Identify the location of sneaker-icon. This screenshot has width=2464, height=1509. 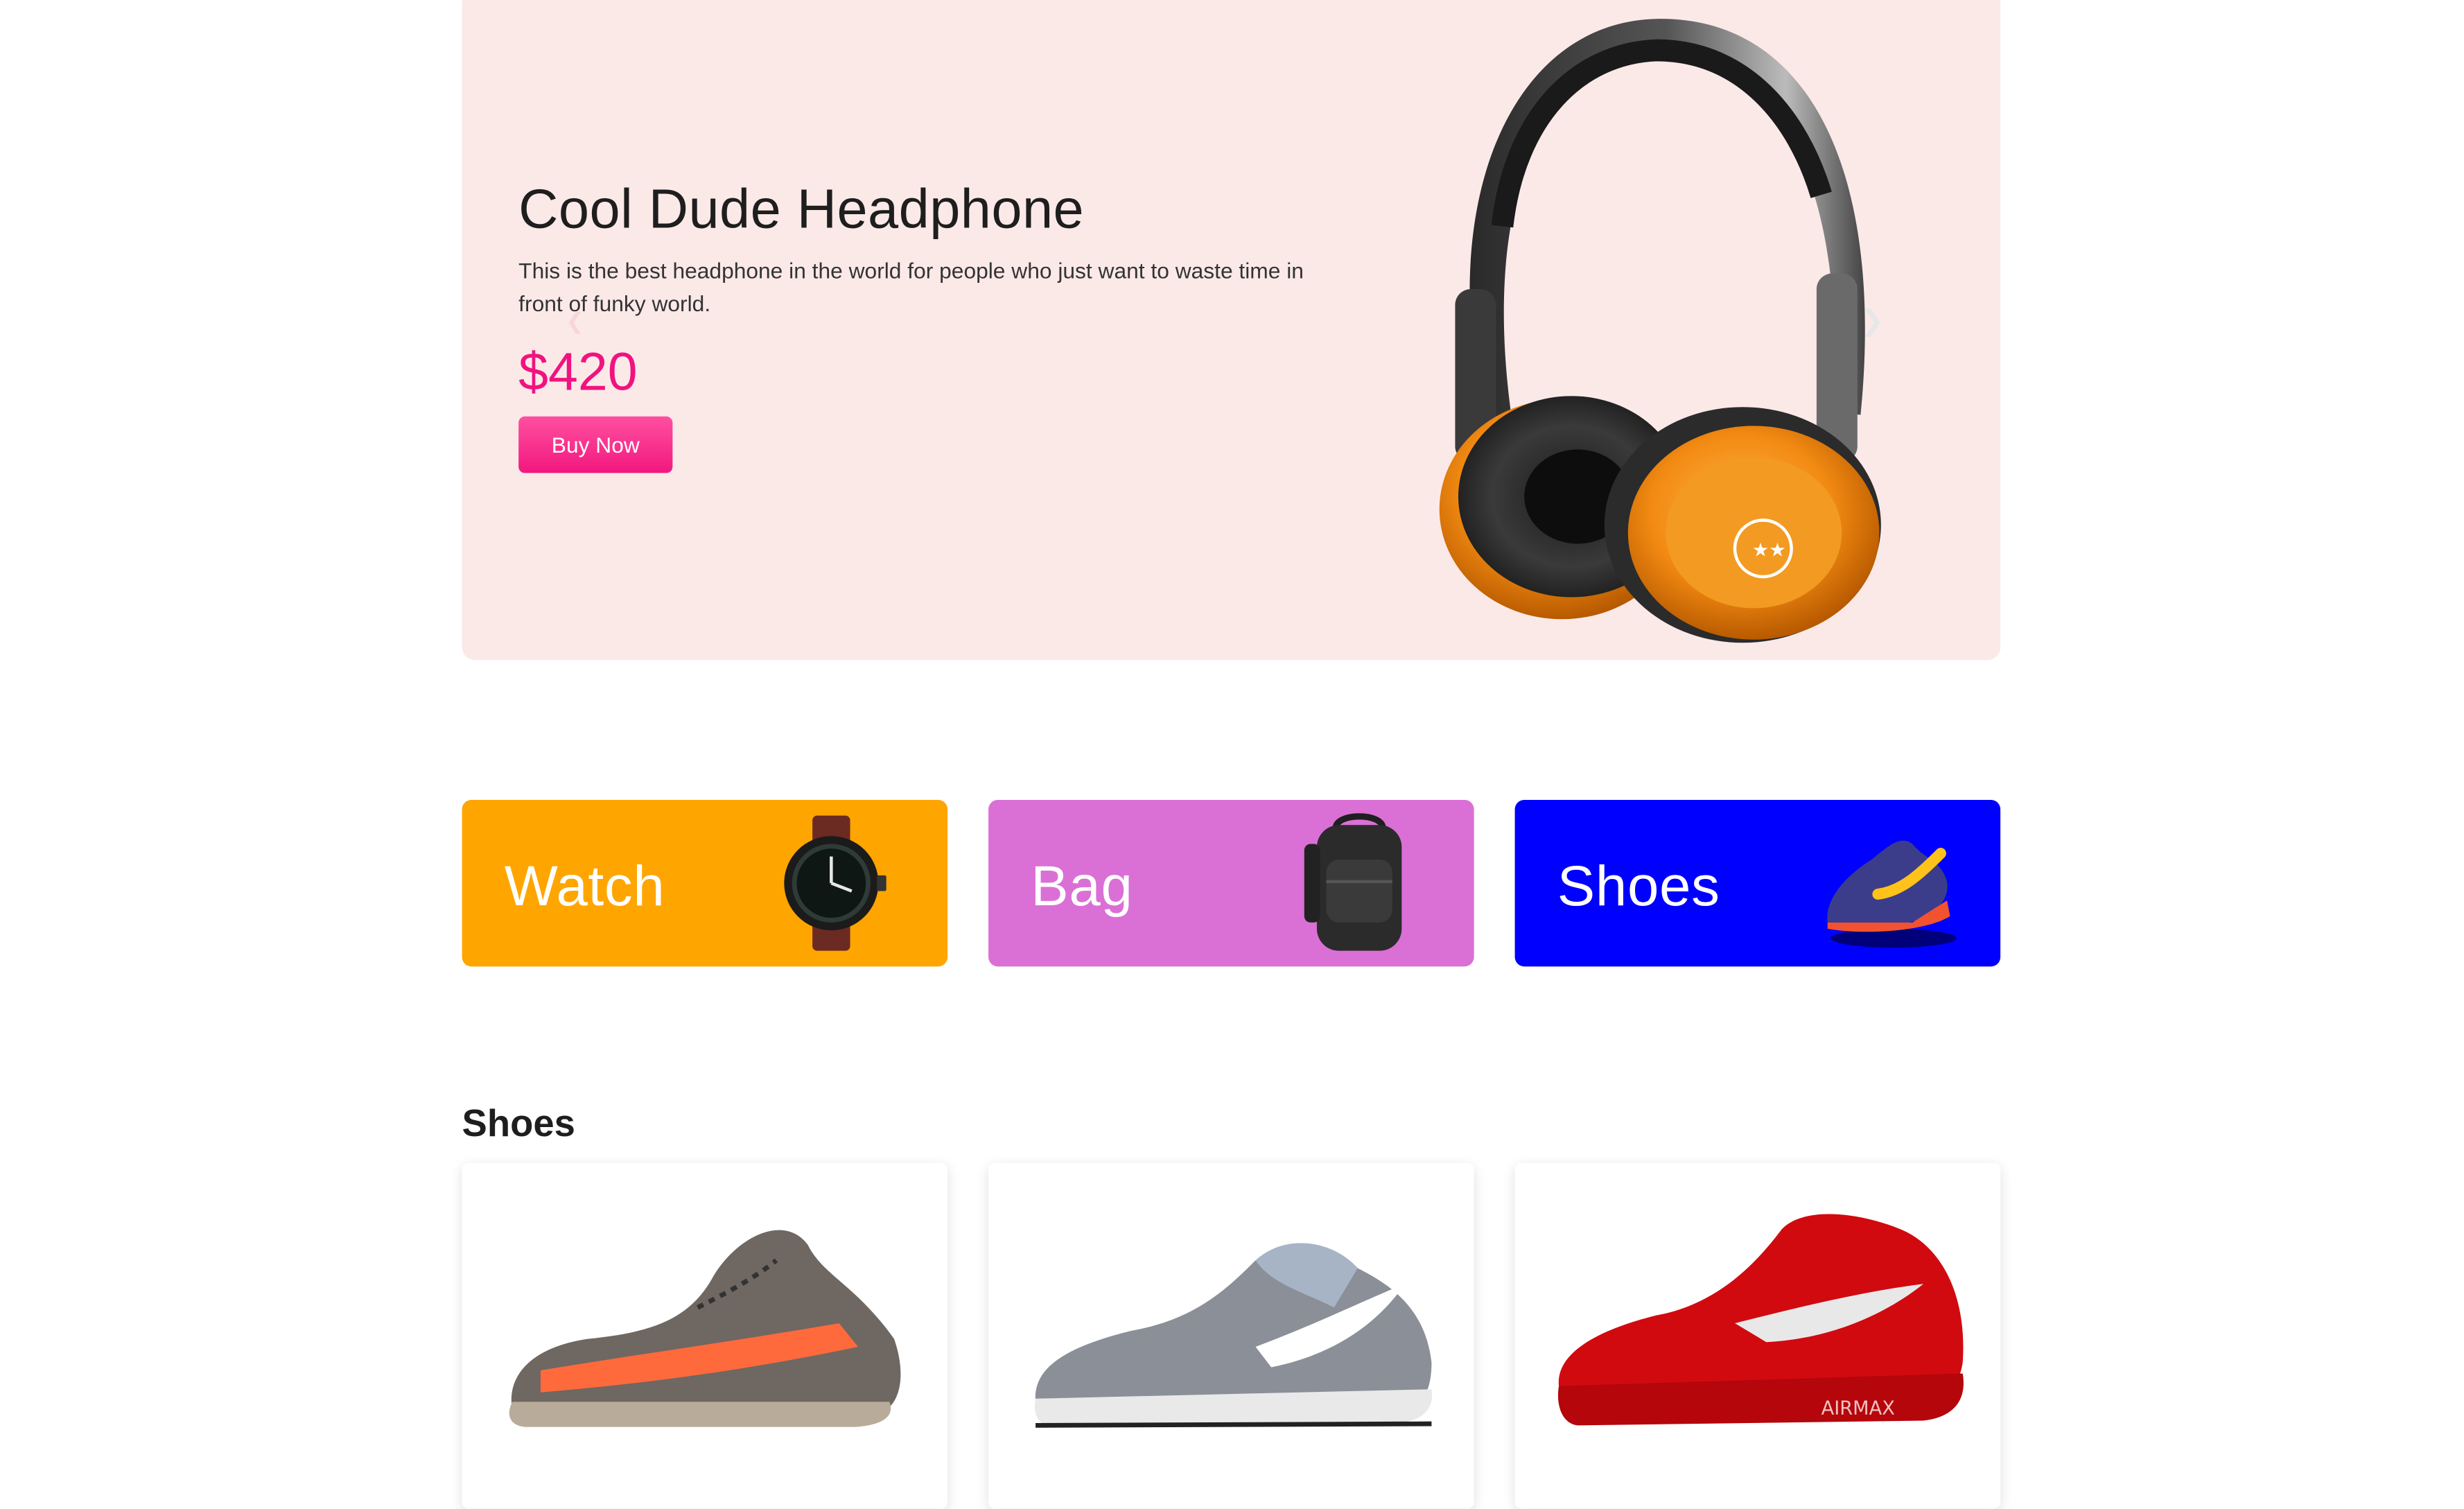
(1892, 894).